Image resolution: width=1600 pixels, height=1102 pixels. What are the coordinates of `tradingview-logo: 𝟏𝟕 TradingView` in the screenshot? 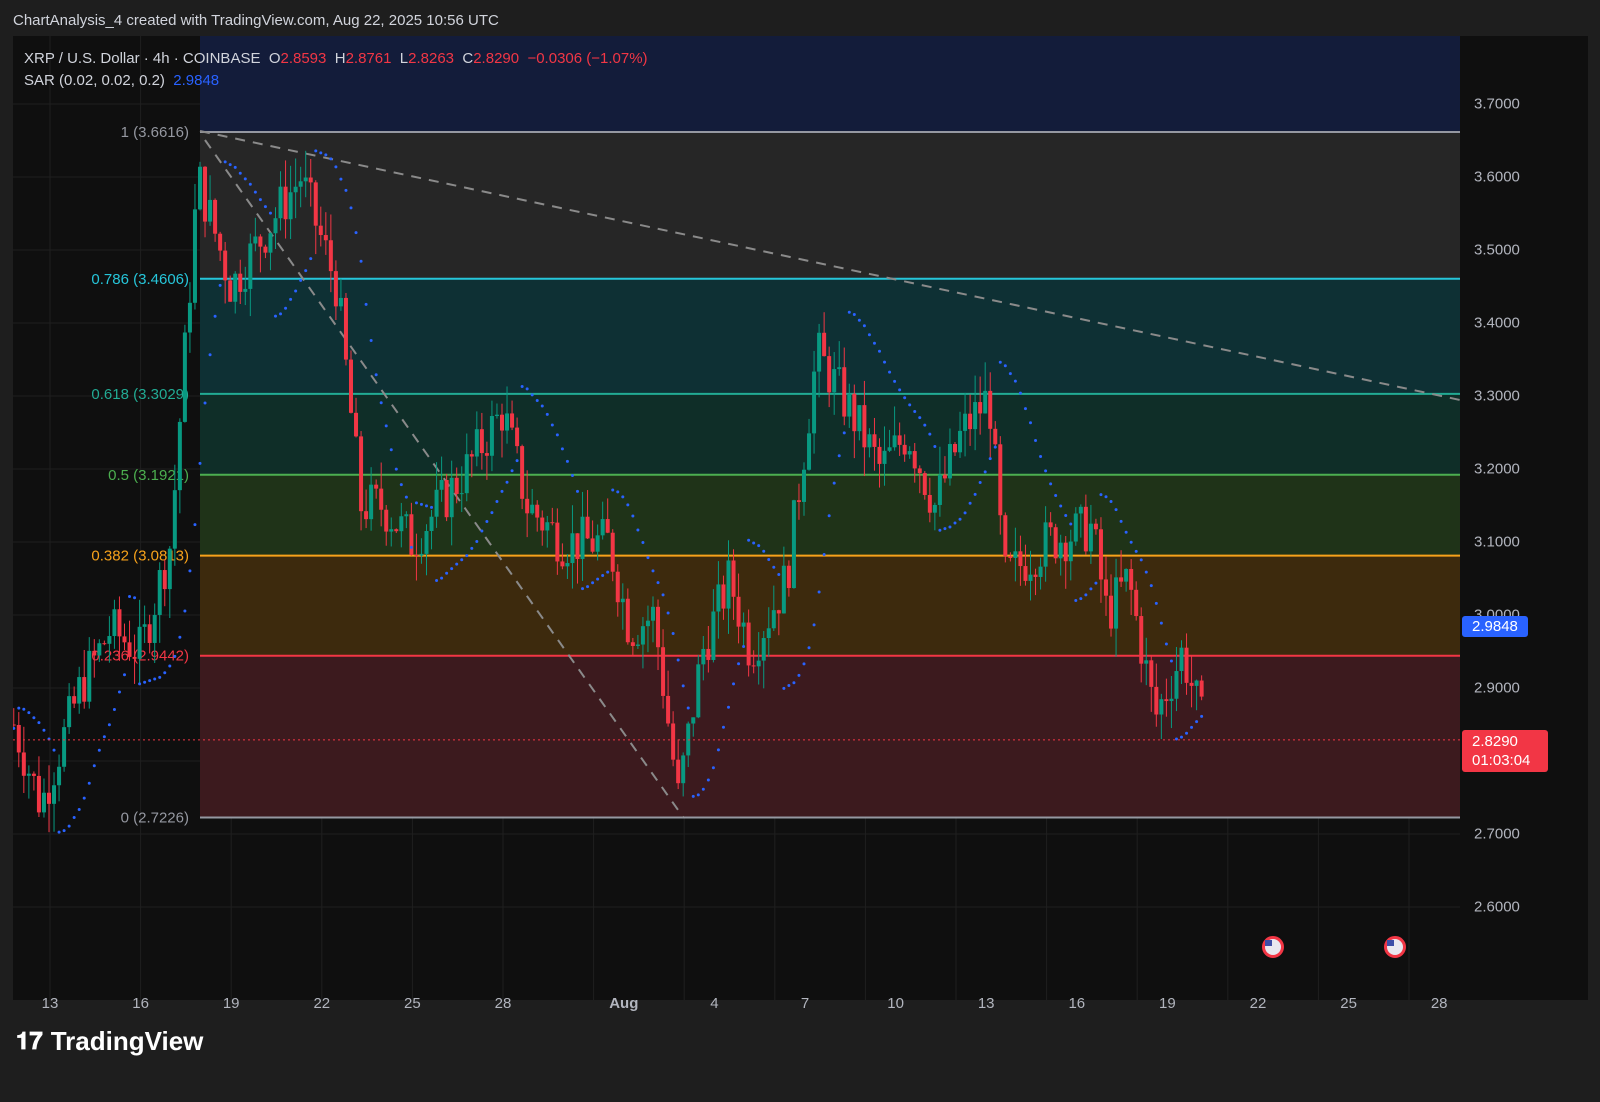 It's located at (109, 1041).